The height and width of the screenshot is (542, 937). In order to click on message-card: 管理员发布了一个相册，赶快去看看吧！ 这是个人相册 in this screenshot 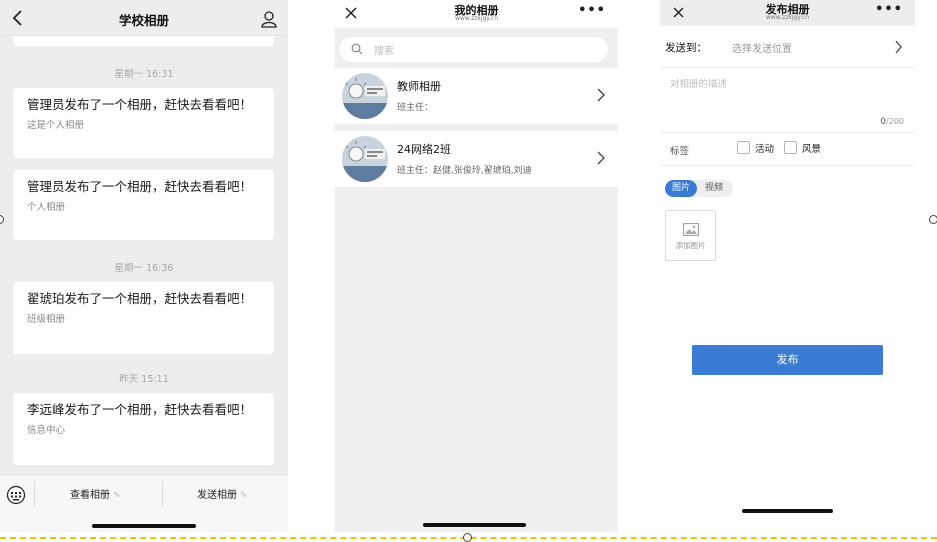, I will do `click(143, 123)`.